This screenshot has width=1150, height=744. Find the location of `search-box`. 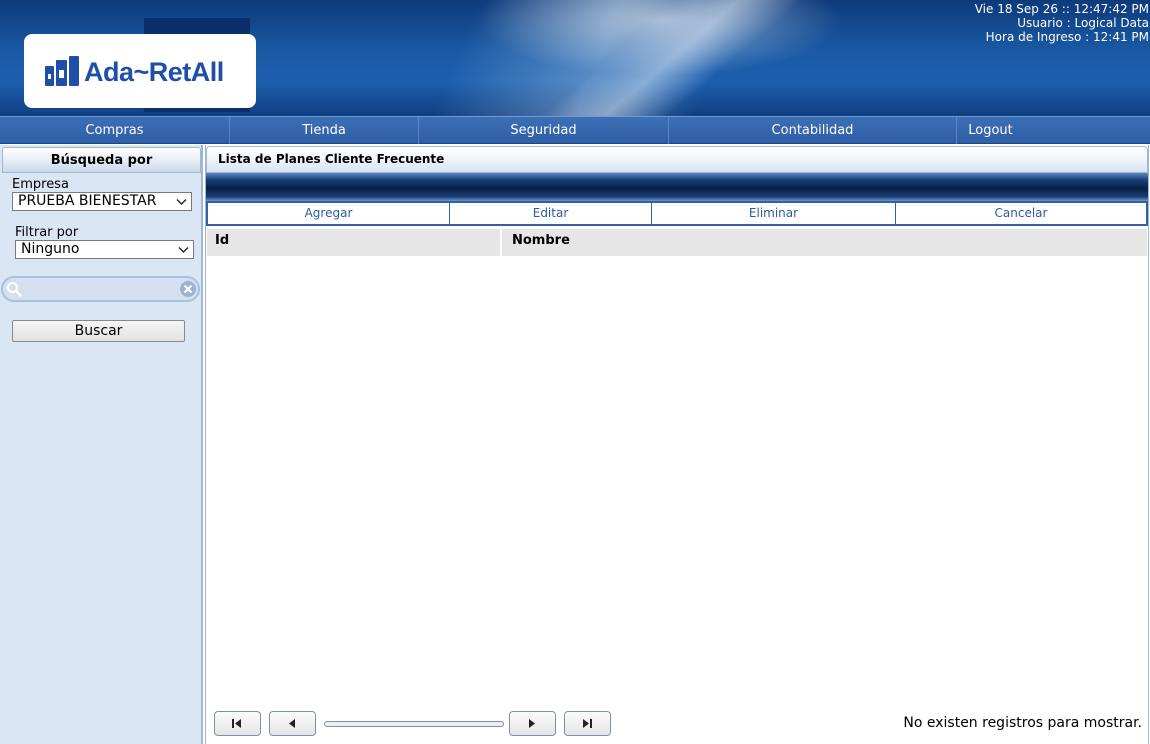

search-box is located at coordinates (100, 289).